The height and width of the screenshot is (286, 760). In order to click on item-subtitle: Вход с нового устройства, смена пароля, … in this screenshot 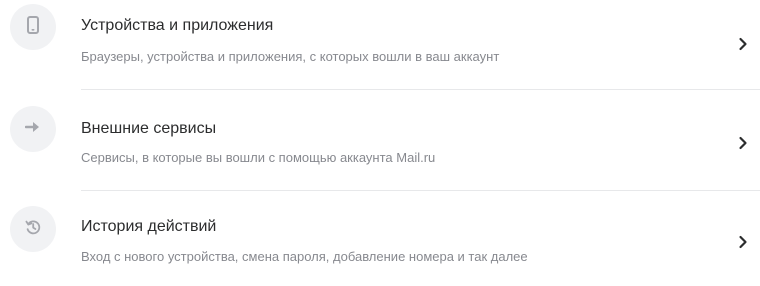, I will do `click(304, 256)`.